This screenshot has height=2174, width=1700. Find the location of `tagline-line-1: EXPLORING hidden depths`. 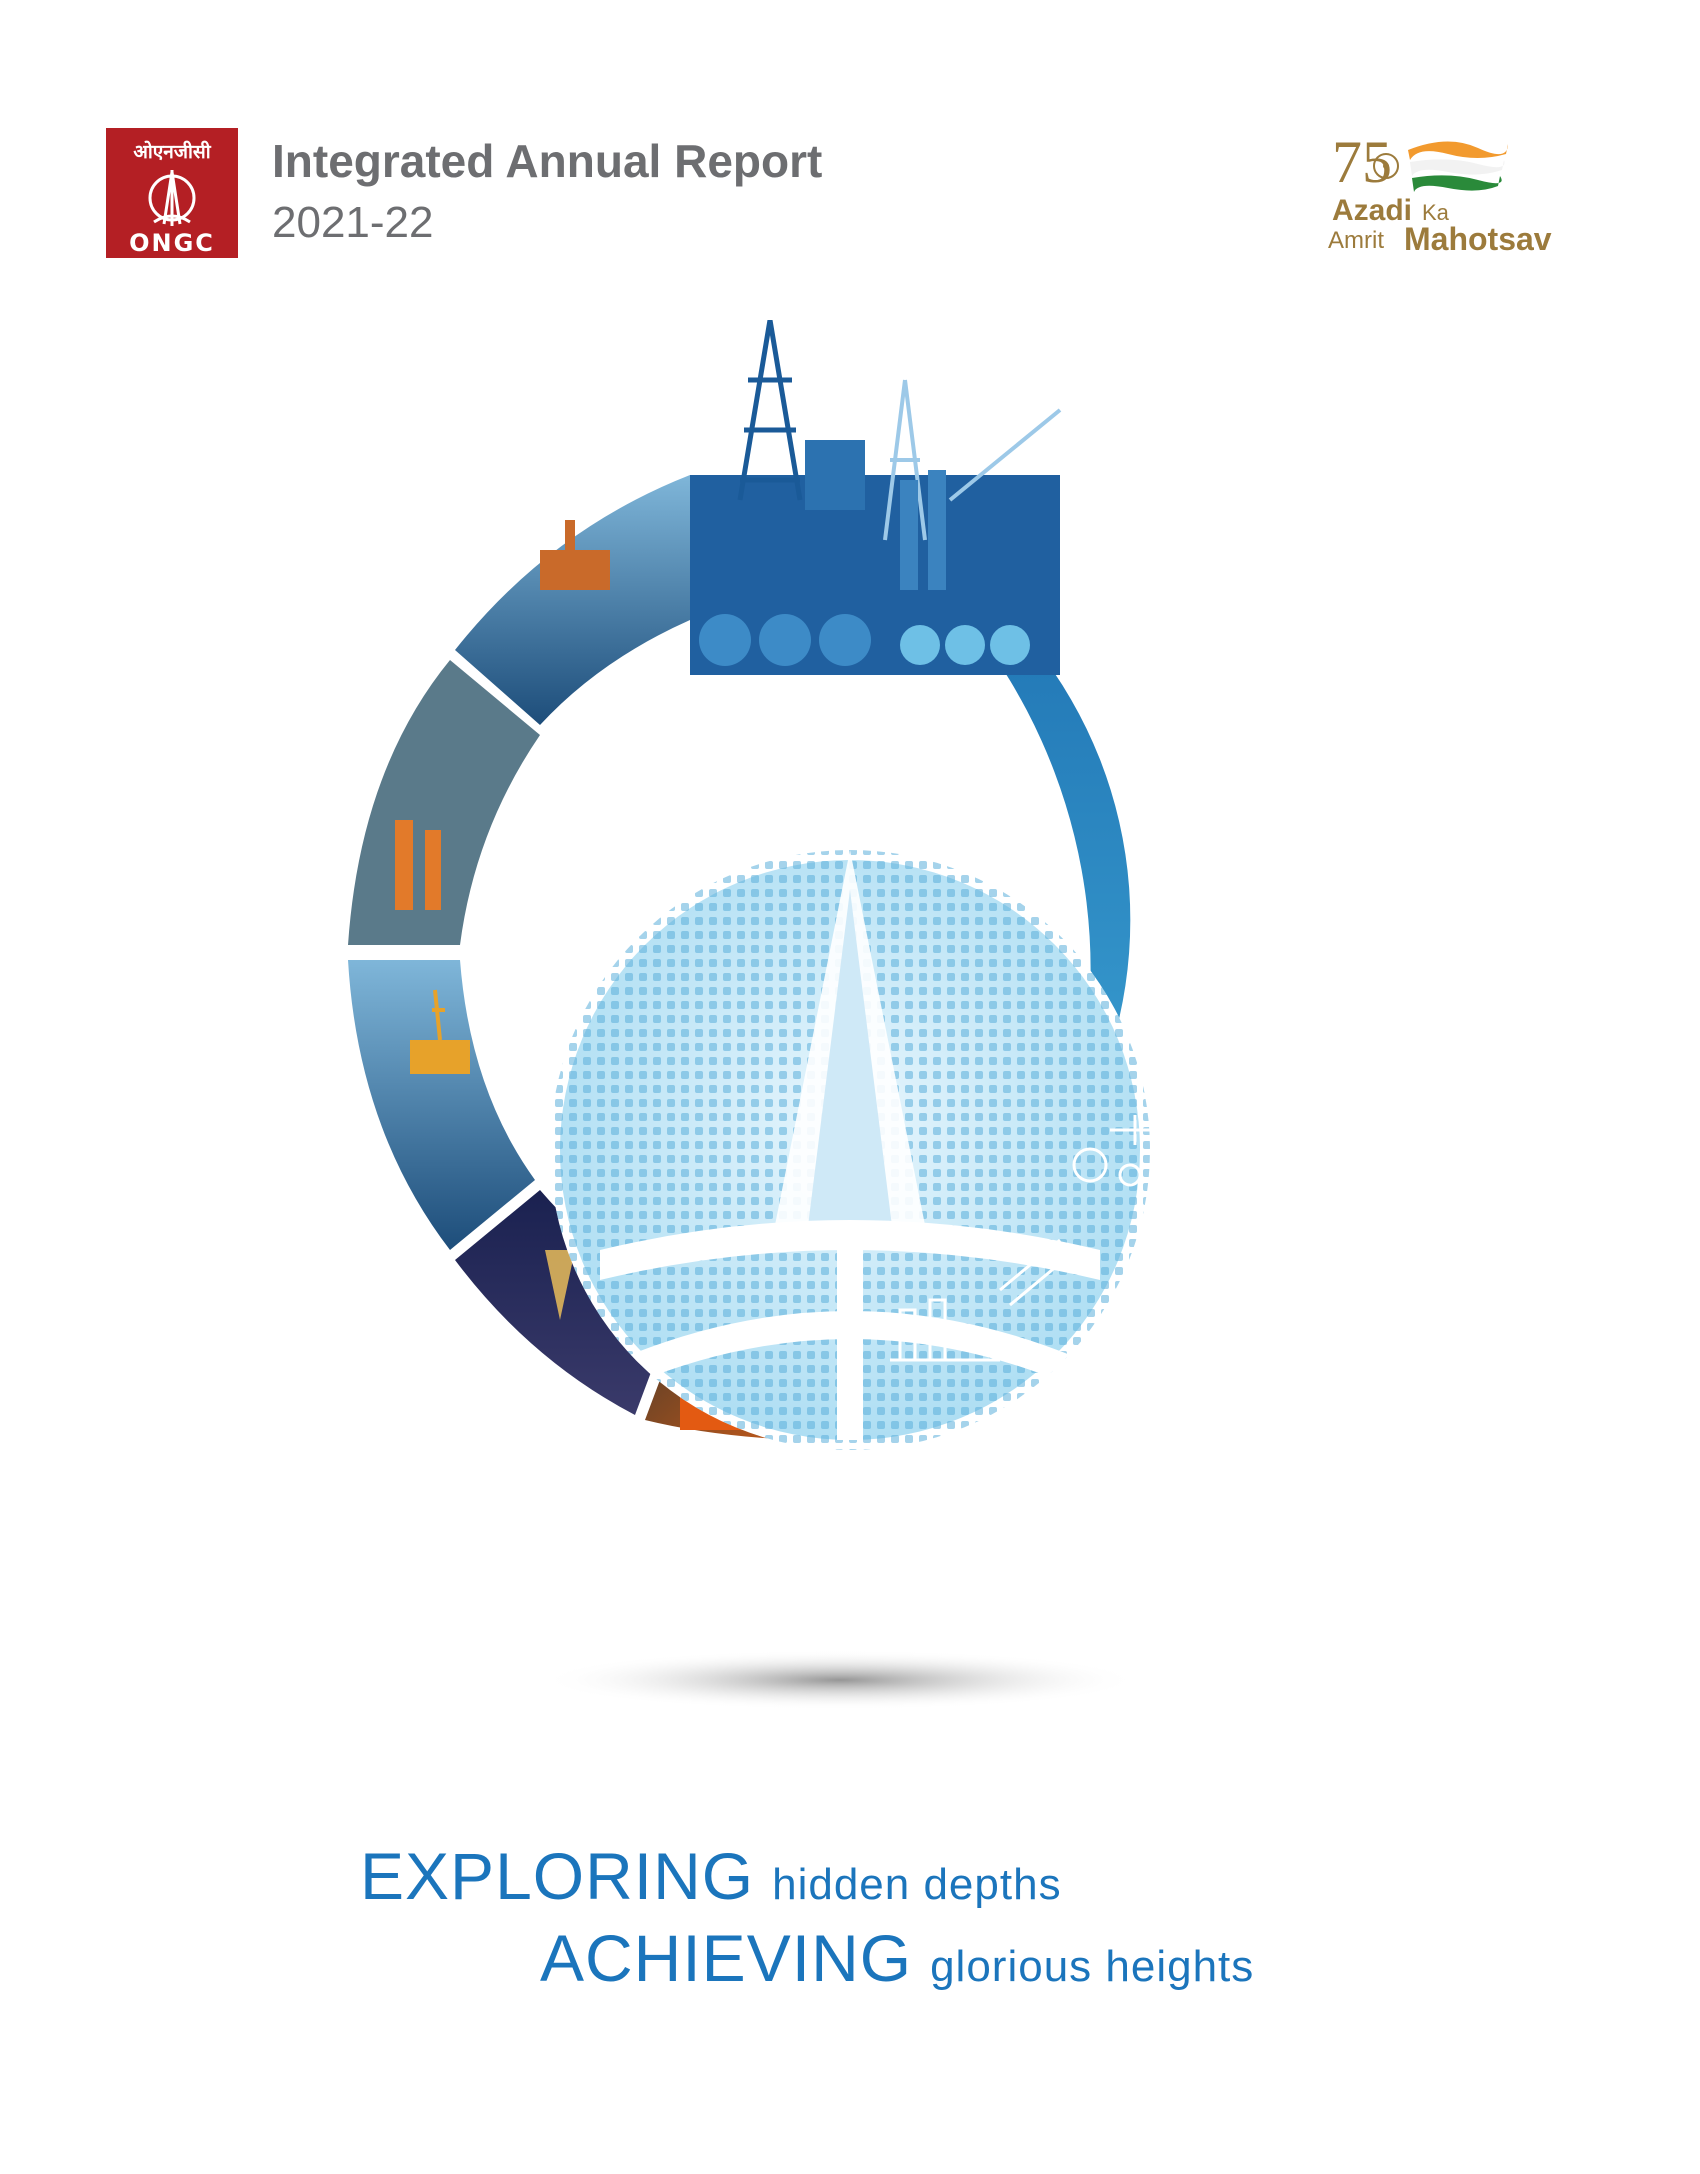

tagline-line-1: EXPLORING hidden depths is located at coordinates (711, 1876).